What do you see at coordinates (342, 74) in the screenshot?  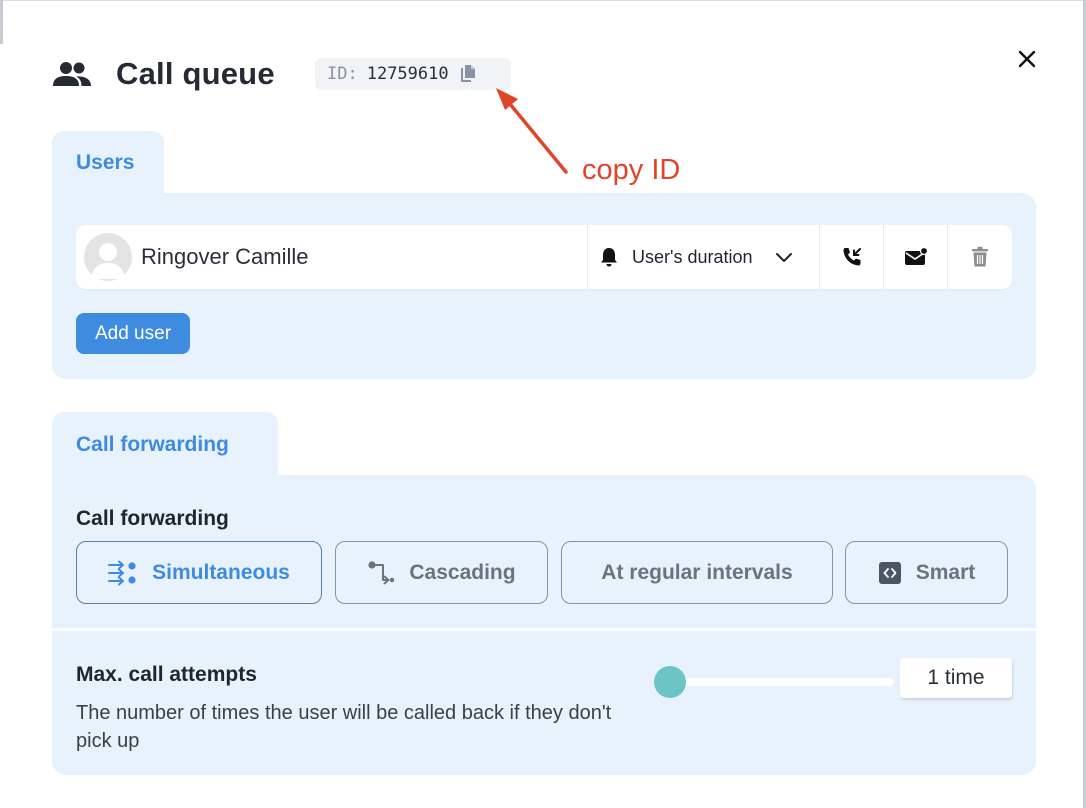 I see `id-label: ID:` at bounding box center [342, 74].